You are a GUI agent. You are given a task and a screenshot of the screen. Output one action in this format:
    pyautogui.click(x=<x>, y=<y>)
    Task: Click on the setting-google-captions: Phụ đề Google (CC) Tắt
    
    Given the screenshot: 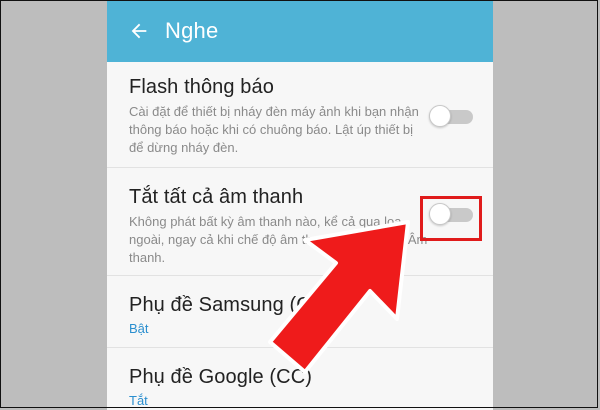 What is the action you would take?
    pyautogui.click(x=300, y=379)
    